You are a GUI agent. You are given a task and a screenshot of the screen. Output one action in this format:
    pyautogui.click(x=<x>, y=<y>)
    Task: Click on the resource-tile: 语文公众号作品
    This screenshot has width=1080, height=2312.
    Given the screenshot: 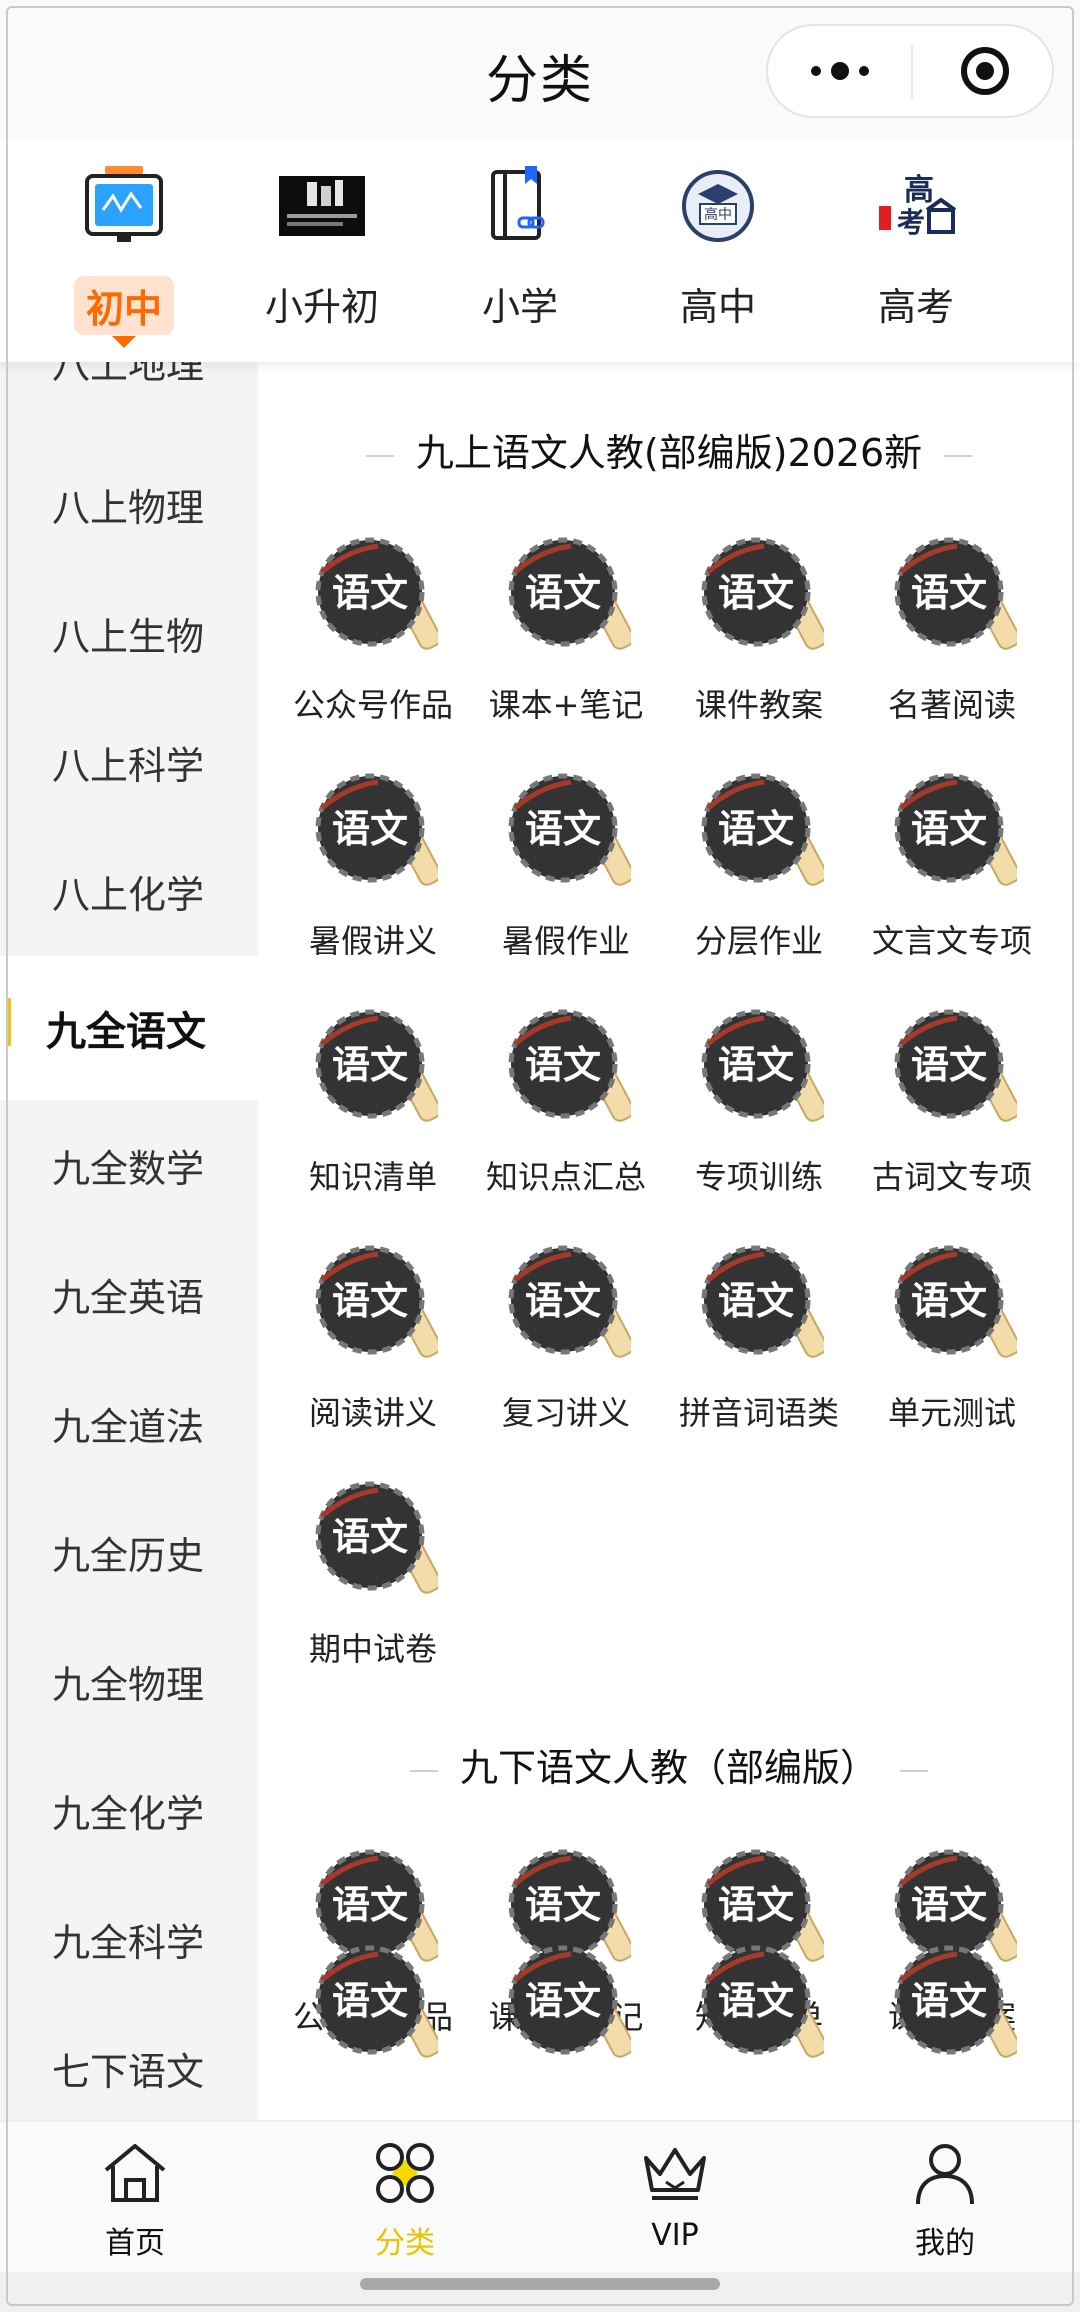 What is the action you would take?
    pyautogui.click(x=373, y=632)
    